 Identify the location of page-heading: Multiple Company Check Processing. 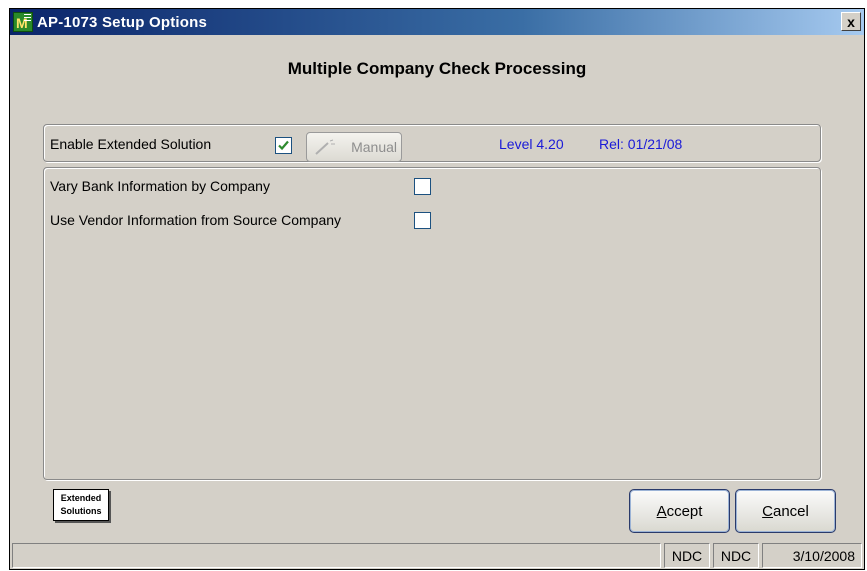
(437, 68).